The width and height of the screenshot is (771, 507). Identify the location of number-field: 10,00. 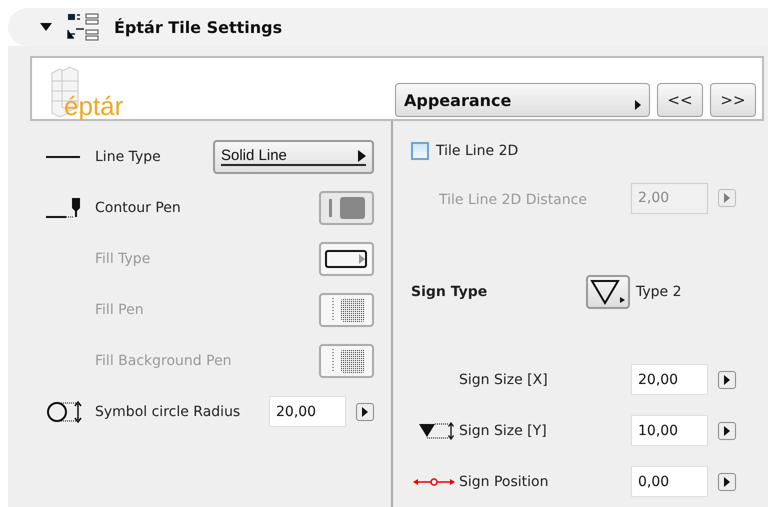
(669, 430).